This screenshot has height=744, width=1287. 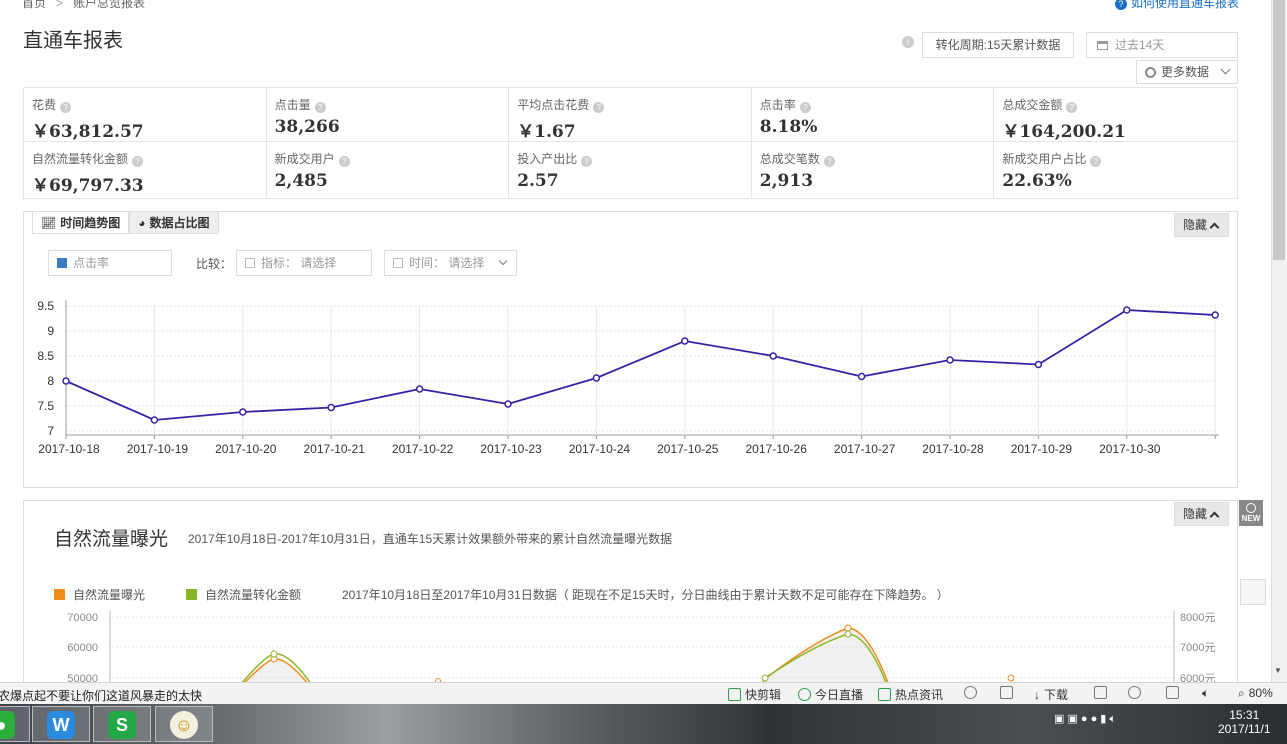 I want to click on spreadsheet-icon: S, so click(x=122, y=725).